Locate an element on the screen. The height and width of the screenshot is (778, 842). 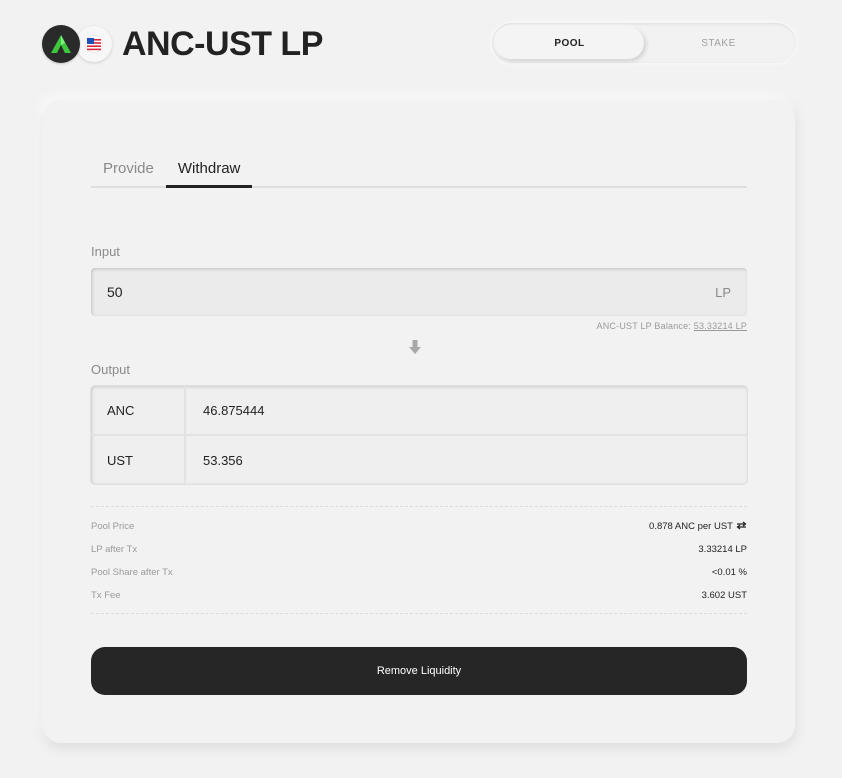
info-value-pool-price: 0.878 ANC per UST is located at coordinates (698, 527).